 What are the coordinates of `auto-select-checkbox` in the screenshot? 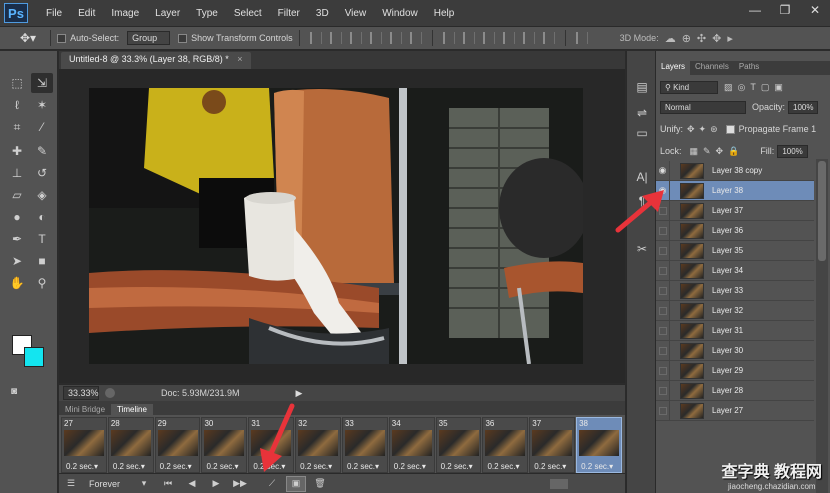 It's located at (62, 38).